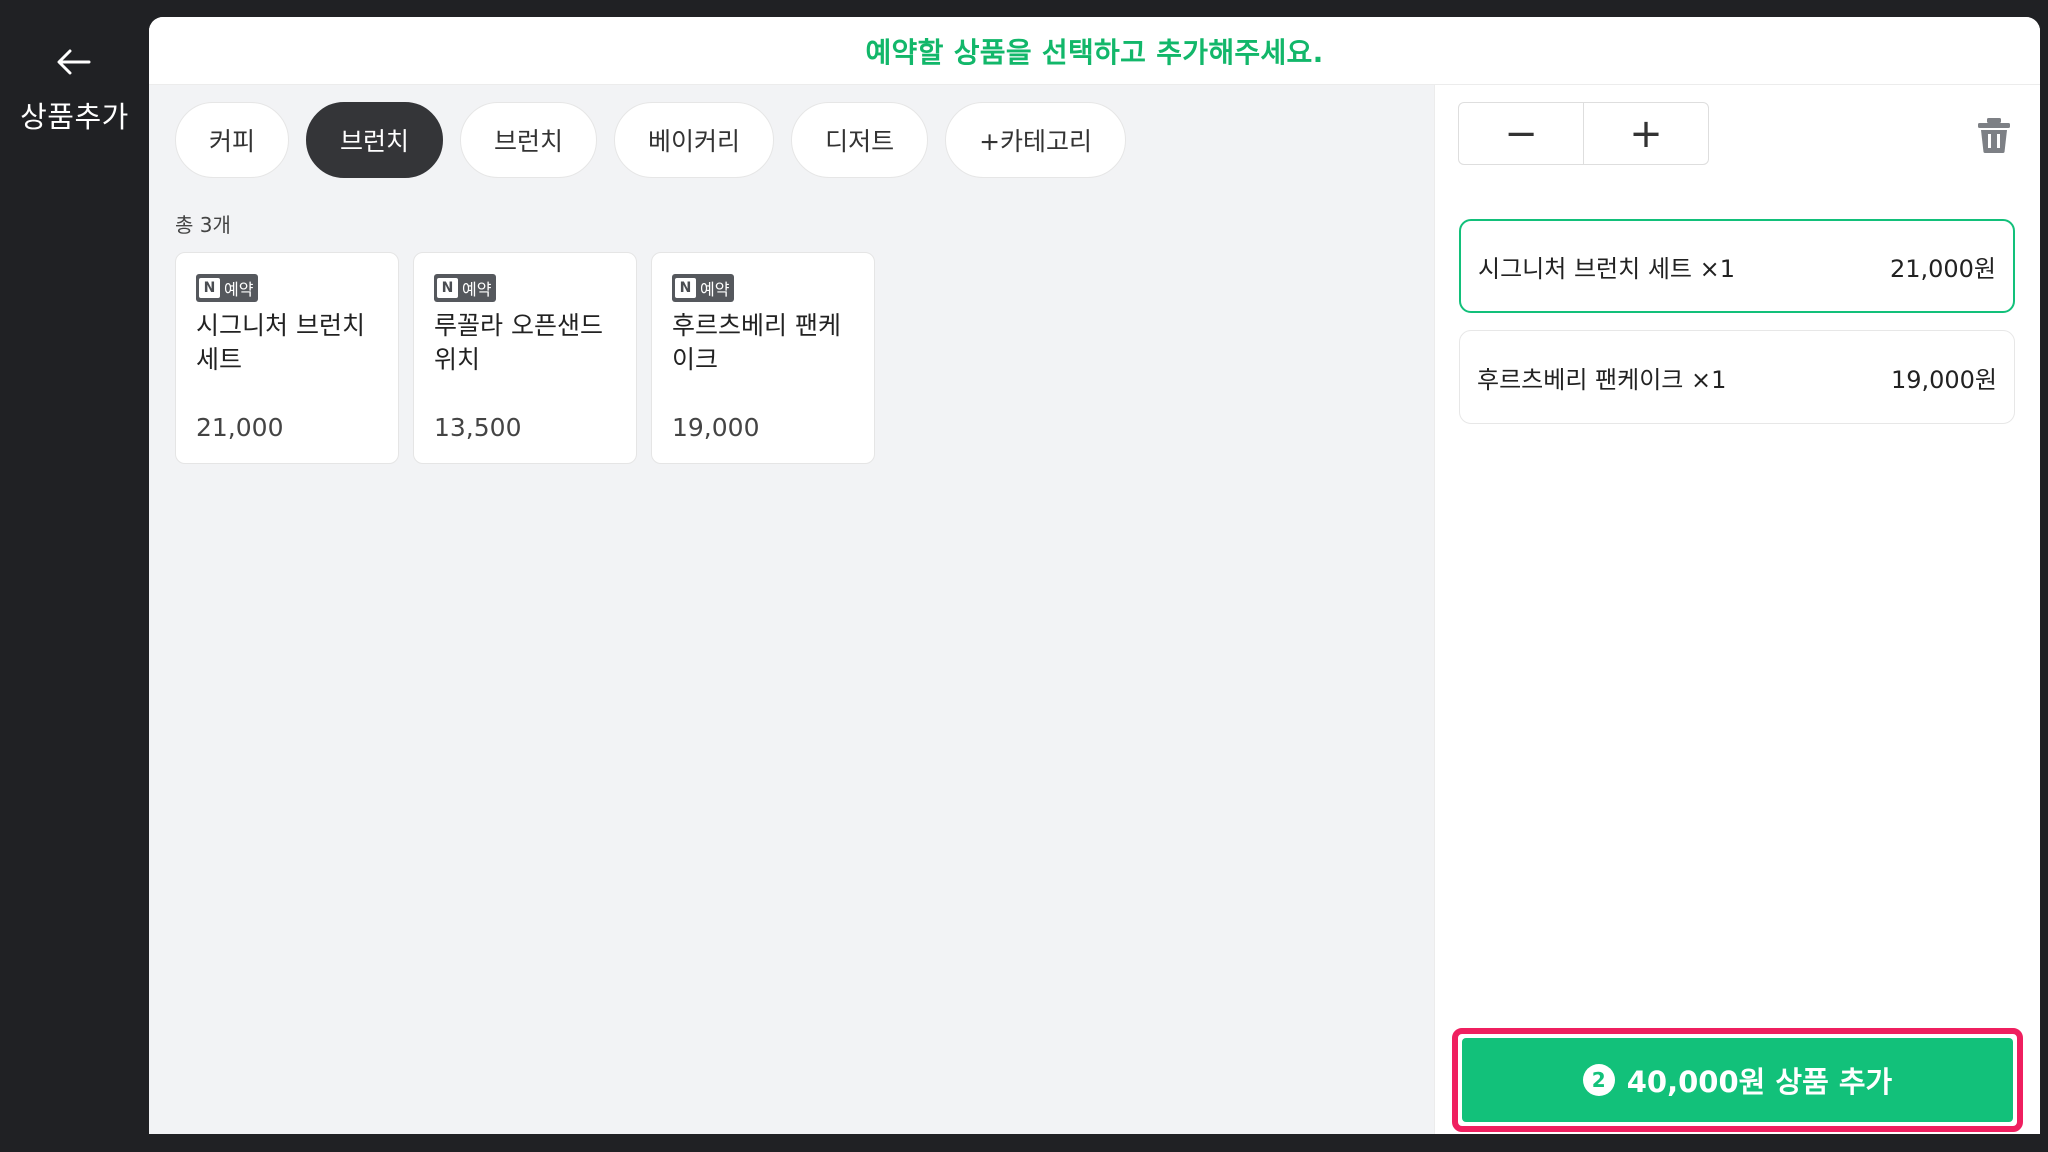 The image size is (2048, 1152). Describe the element at coordinates (529, 140) in the screenshot. I see `tab-brunch: 브런치` at that location.